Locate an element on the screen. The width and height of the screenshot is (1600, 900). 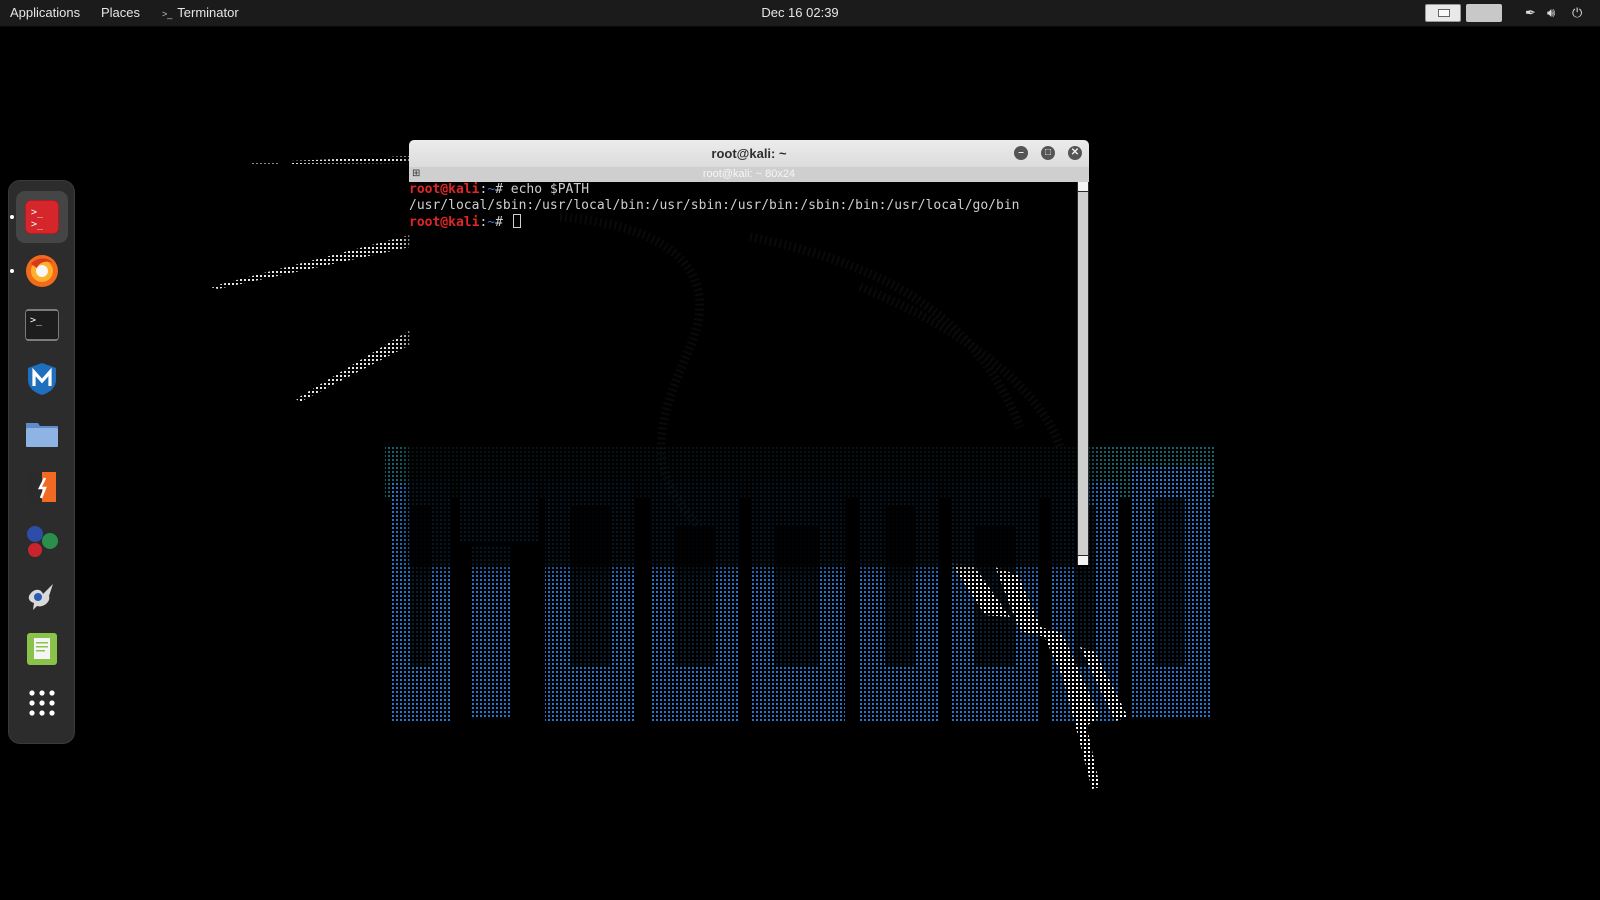
dock-files is located at coordinates (42, 433).